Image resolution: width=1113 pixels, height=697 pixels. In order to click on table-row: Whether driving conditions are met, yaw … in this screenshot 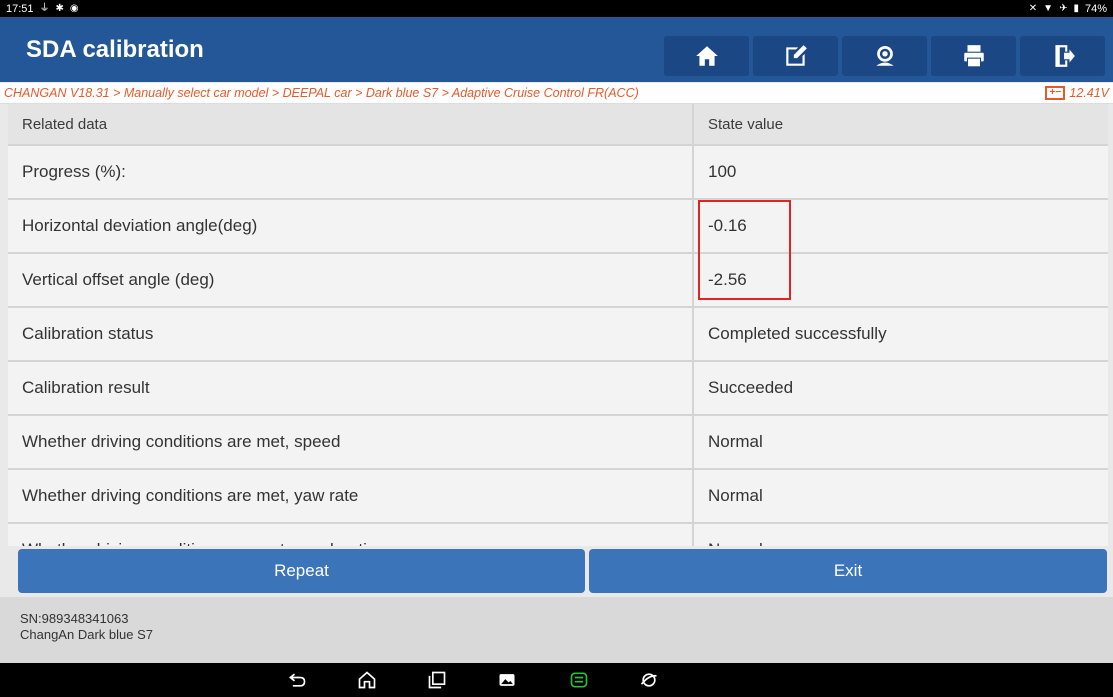, I will do `click(558, 497)`.